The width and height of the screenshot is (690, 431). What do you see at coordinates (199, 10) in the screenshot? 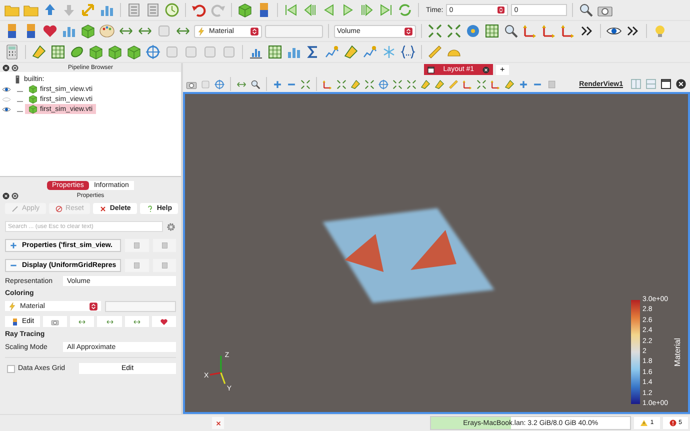
I see `undo-icon` at bounding box center [199, 10].